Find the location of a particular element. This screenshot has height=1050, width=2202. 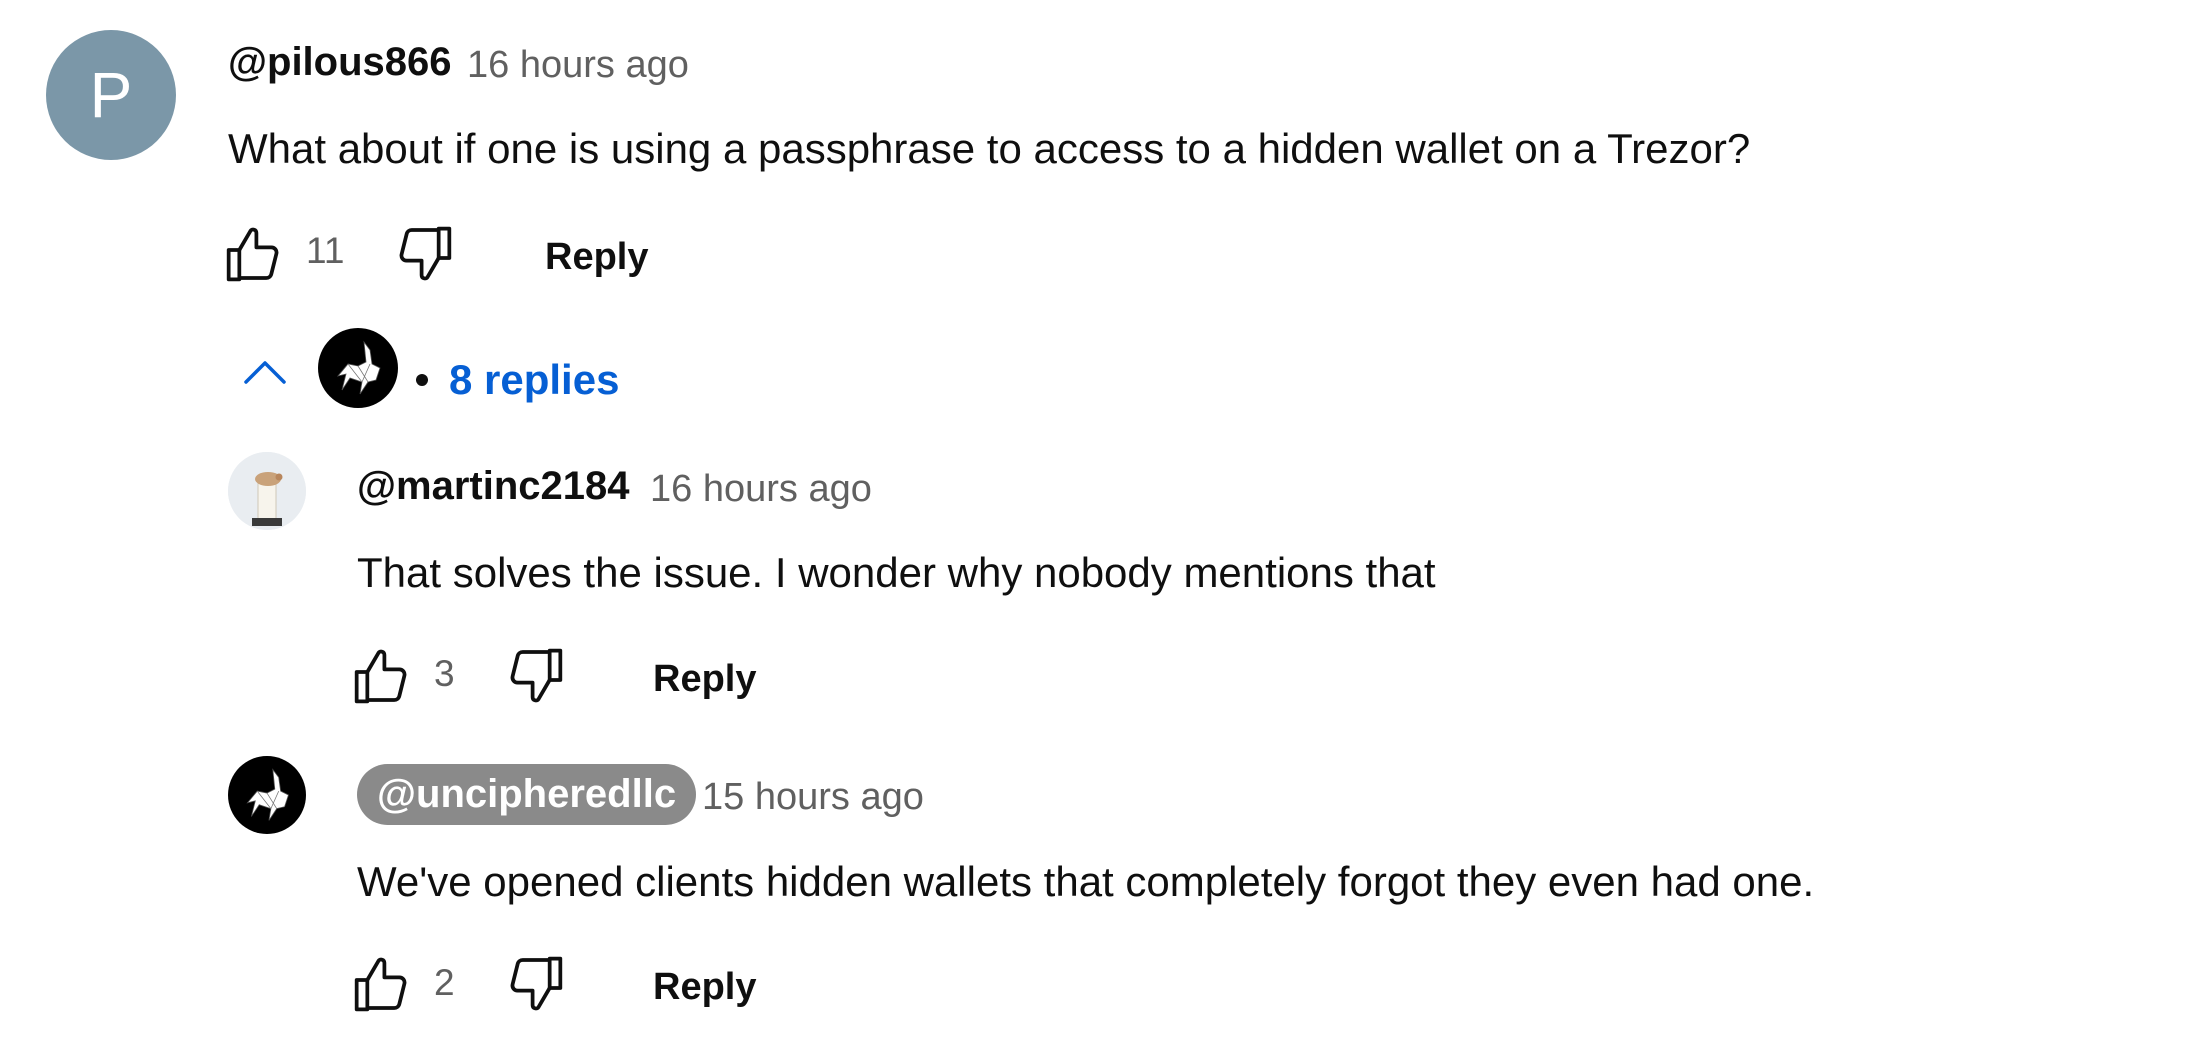

reply-author-avatar is located at coordinates (267, 491).